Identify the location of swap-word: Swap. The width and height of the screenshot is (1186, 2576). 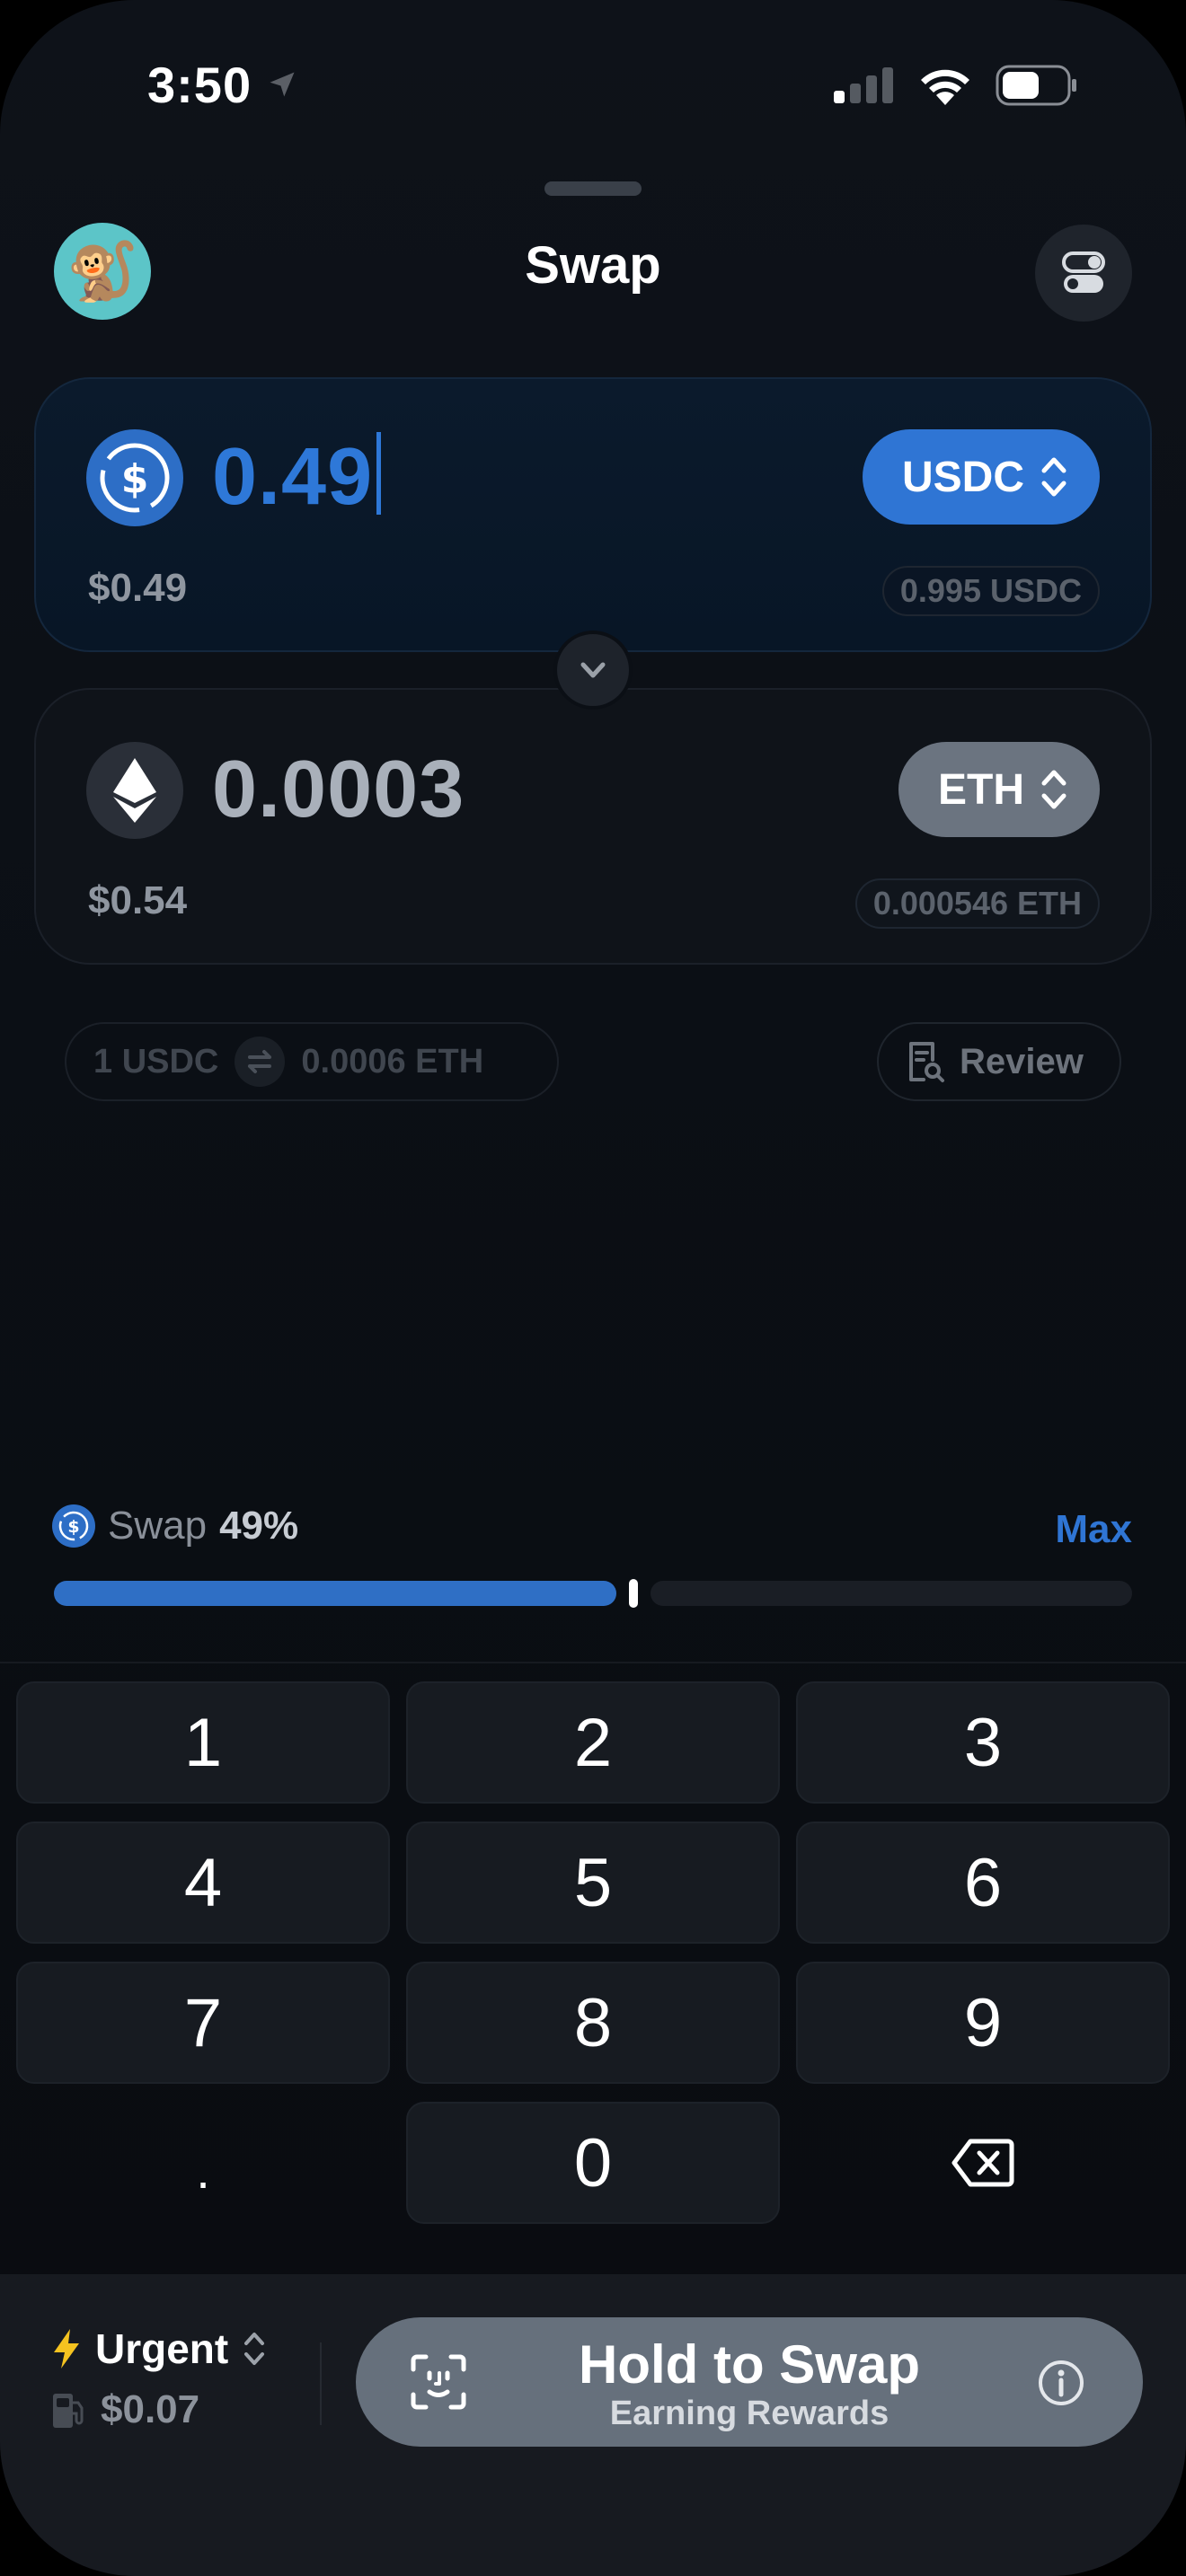
(158, 1526).